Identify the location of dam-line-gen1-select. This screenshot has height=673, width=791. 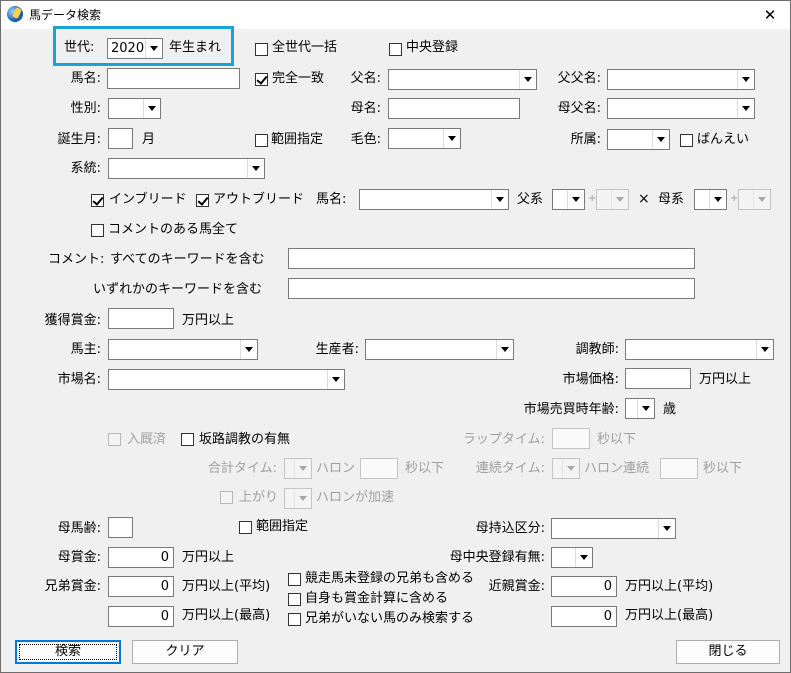
(710, 199).